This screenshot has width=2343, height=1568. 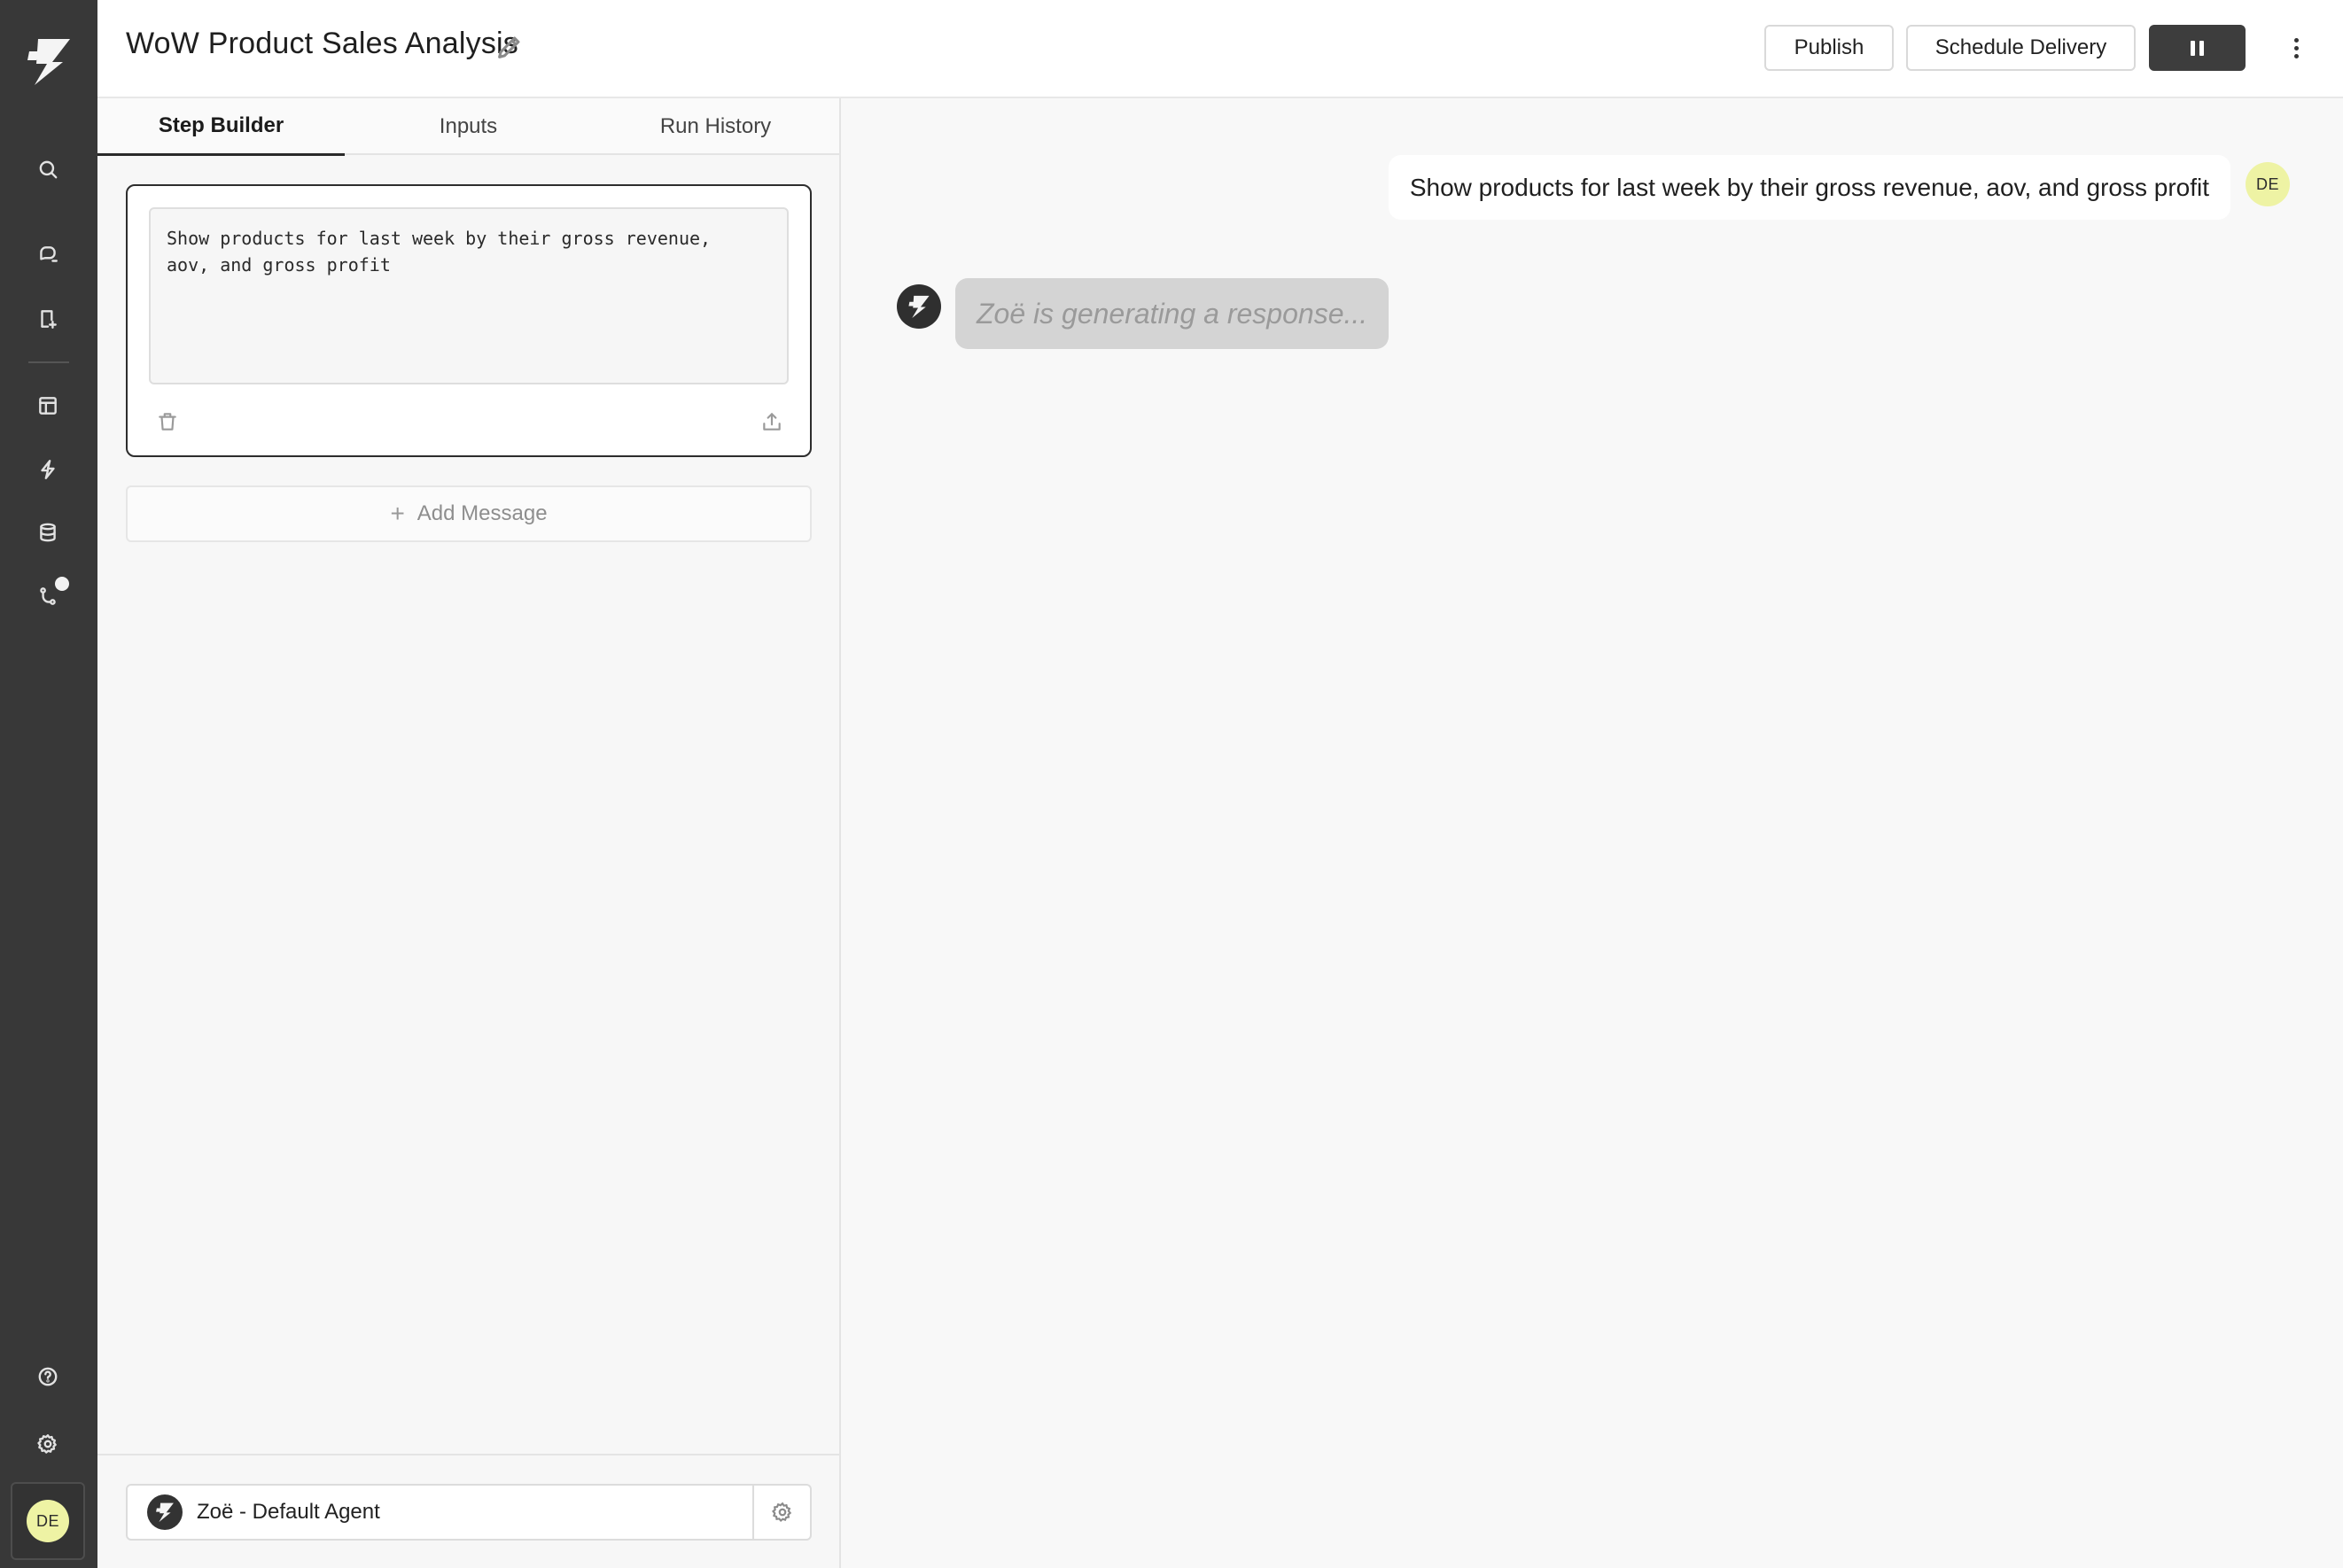 What do you see at coordinates (48, 362) in the screenshot?
I see `rail-divider` at bounding box center [48, 362].